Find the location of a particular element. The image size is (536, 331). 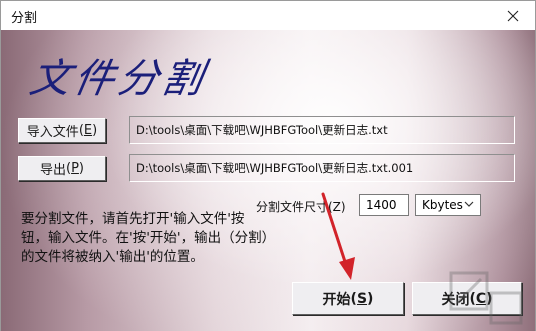

start-button-shortcut: (S) is located at coordinates (362, 298).